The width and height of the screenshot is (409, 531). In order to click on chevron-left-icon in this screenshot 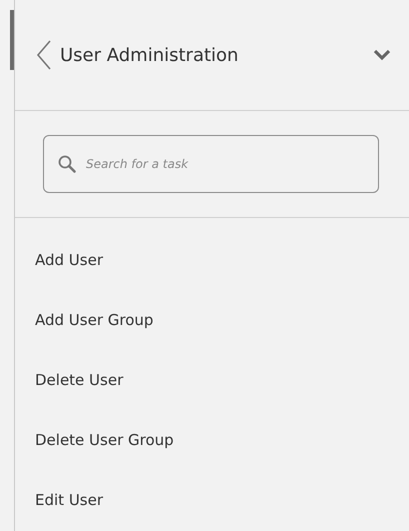, I will do `click(44, 55)`.